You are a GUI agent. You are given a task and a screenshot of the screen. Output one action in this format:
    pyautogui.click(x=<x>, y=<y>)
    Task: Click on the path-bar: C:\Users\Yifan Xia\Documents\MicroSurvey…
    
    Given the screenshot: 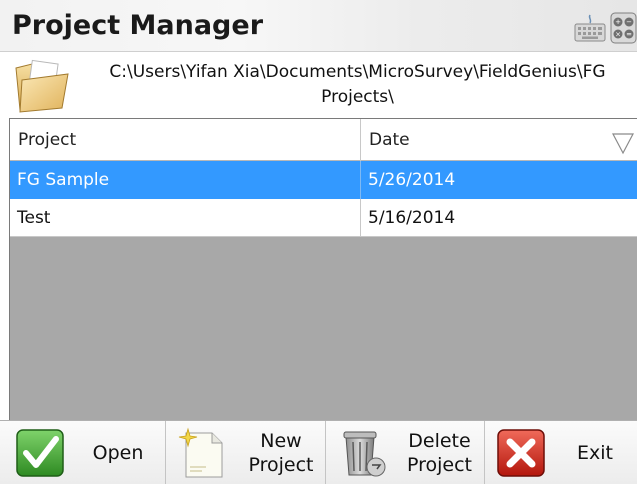 What is the action you would take?
    pyautogui.click(x=318, y=85)
    